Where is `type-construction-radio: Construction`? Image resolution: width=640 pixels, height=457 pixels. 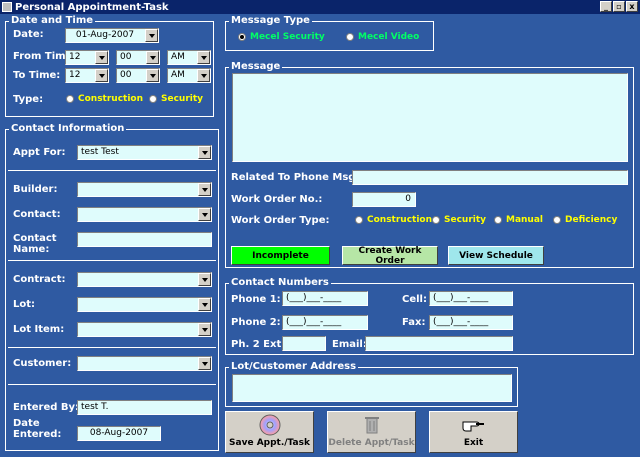
type-construction-radio: Construction is located at coordinates (104, 99).